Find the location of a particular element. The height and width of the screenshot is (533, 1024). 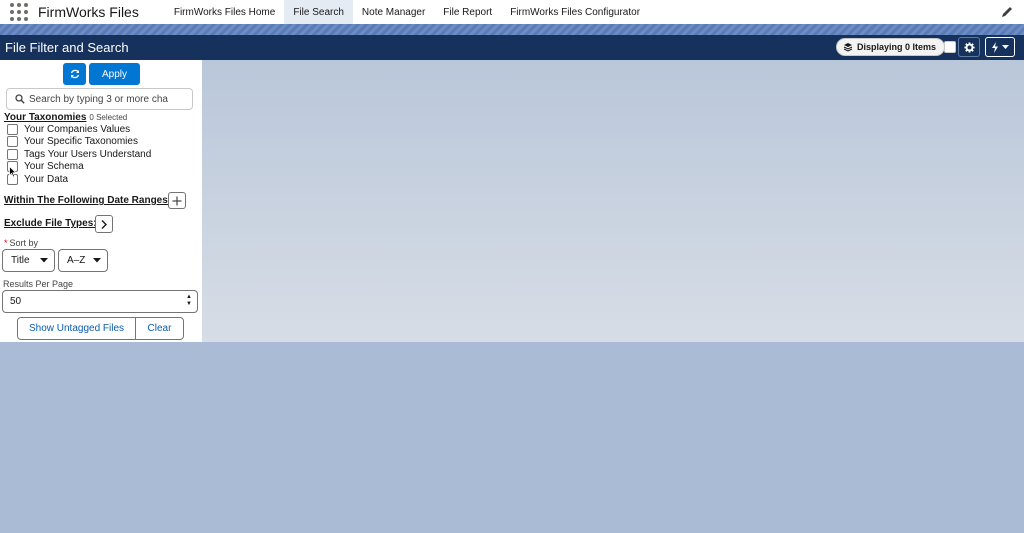

taxonomy-item: Your Companies Values is located at coordinates (68, 129).